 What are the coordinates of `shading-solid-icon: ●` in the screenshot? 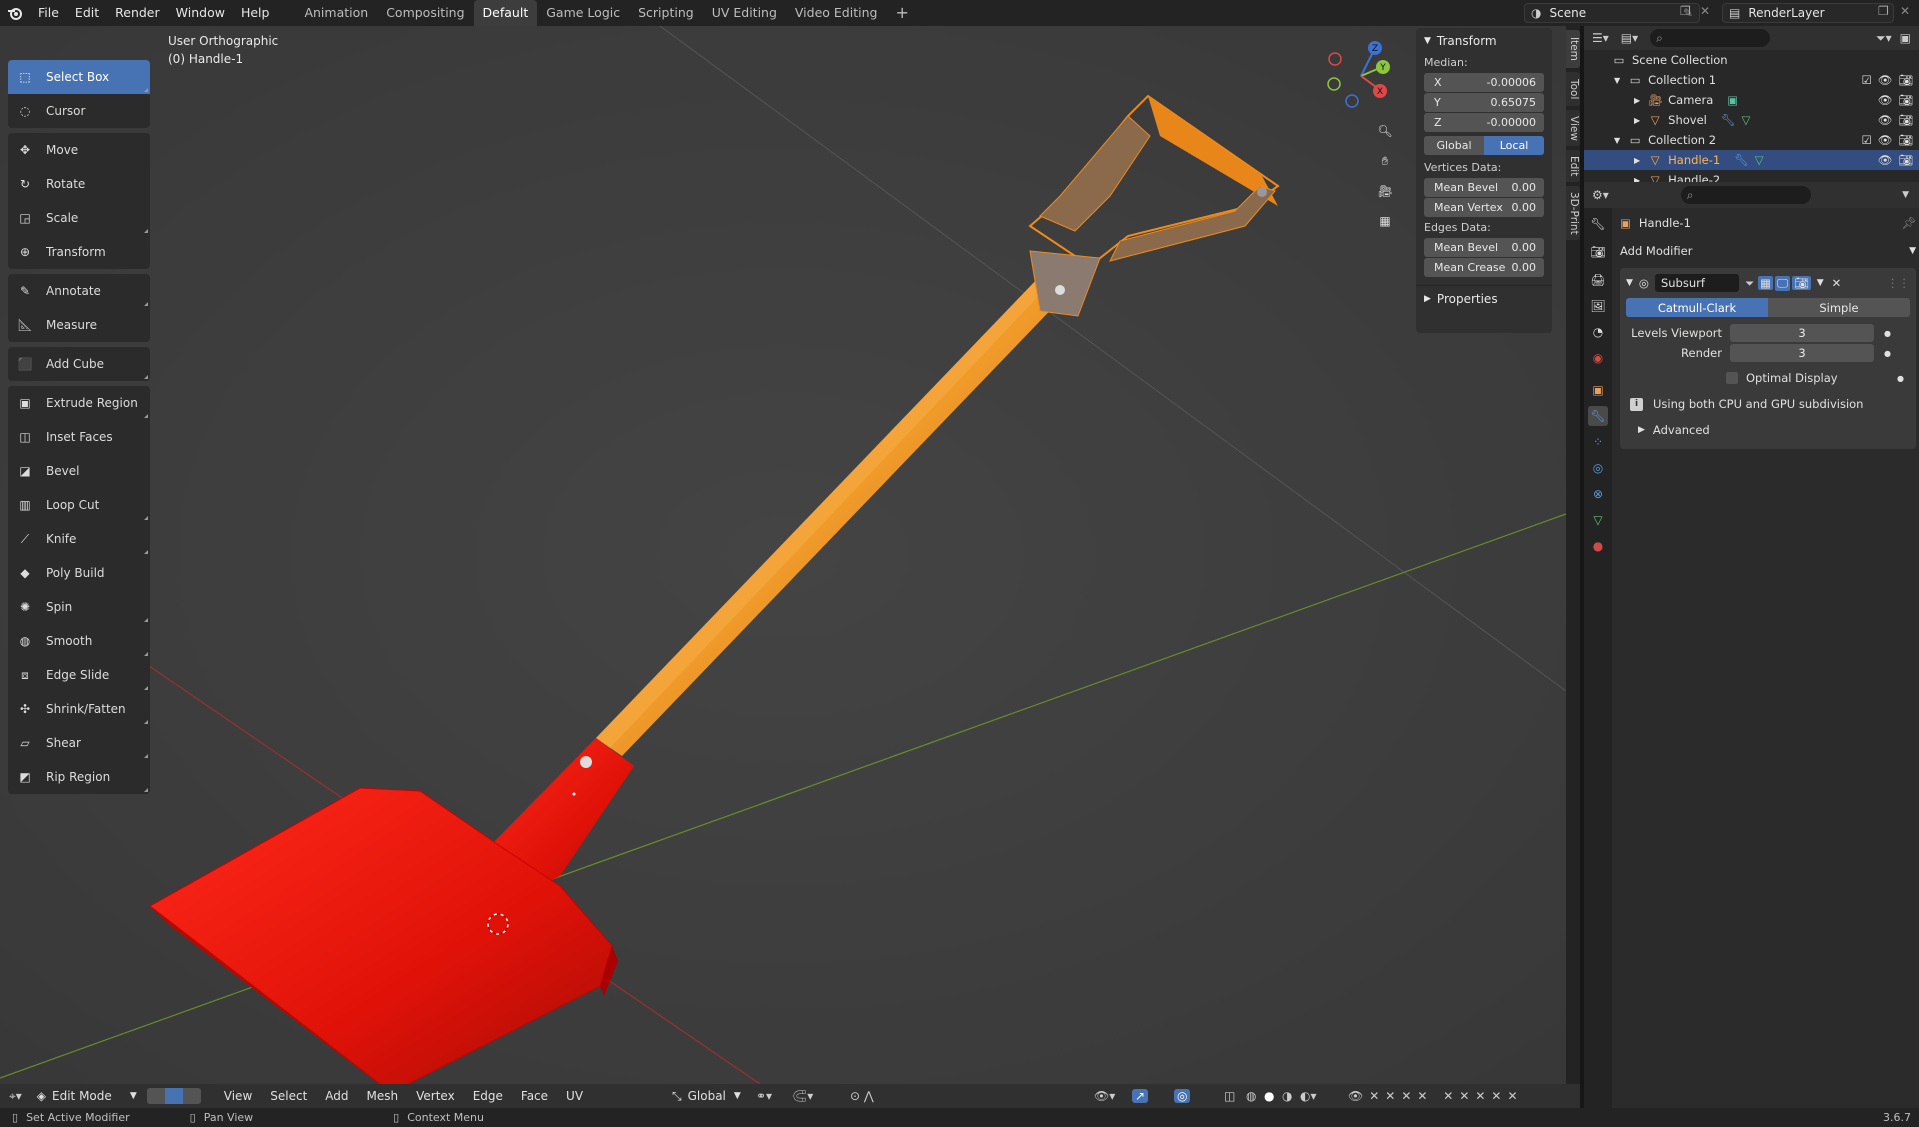 It's located at (1269, 1096).